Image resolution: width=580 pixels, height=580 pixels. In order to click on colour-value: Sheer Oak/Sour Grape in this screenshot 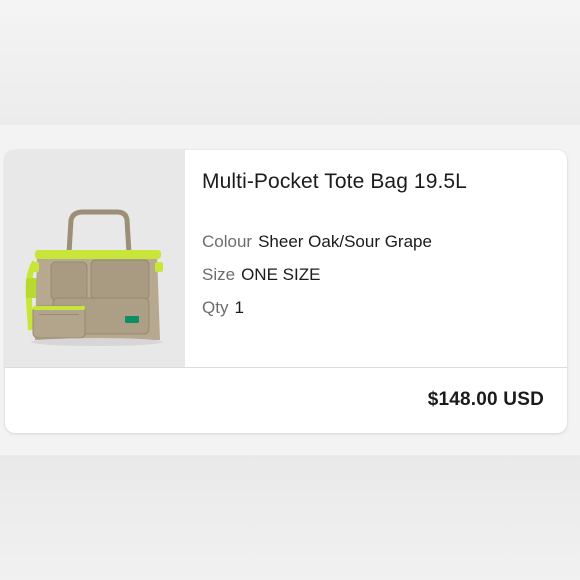, I will do `click(345, 241)`.